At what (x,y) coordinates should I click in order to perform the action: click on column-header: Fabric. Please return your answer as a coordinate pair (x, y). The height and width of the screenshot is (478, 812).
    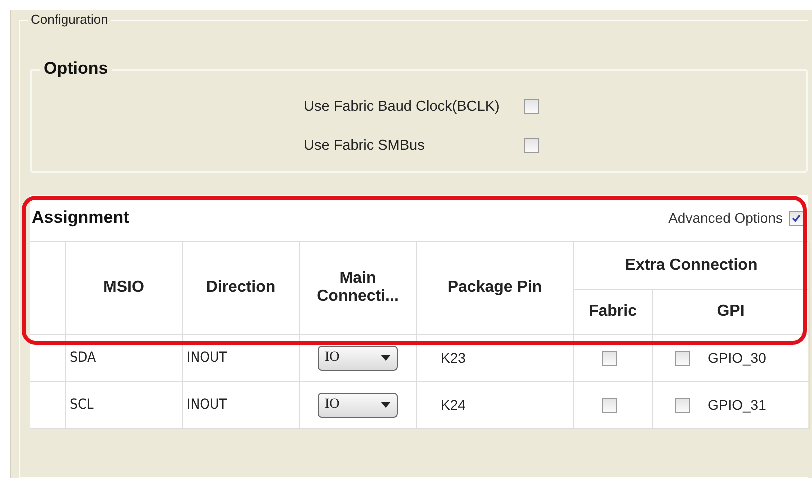
    Looking at the image, I should click on (613, 312).